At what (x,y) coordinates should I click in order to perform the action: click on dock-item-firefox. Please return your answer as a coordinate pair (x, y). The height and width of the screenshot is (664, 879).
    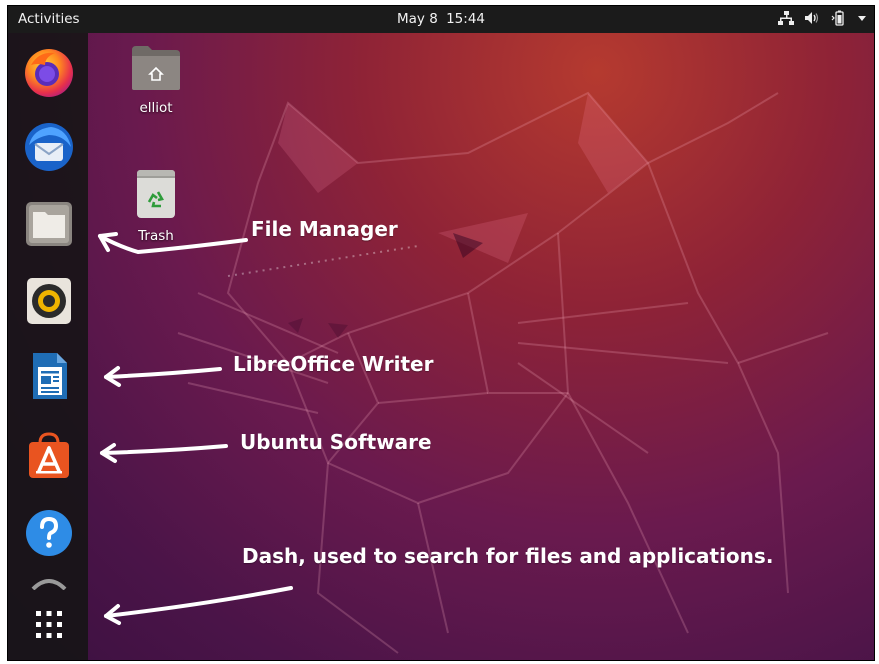
    Looking at the image, I should click on (49, 73).